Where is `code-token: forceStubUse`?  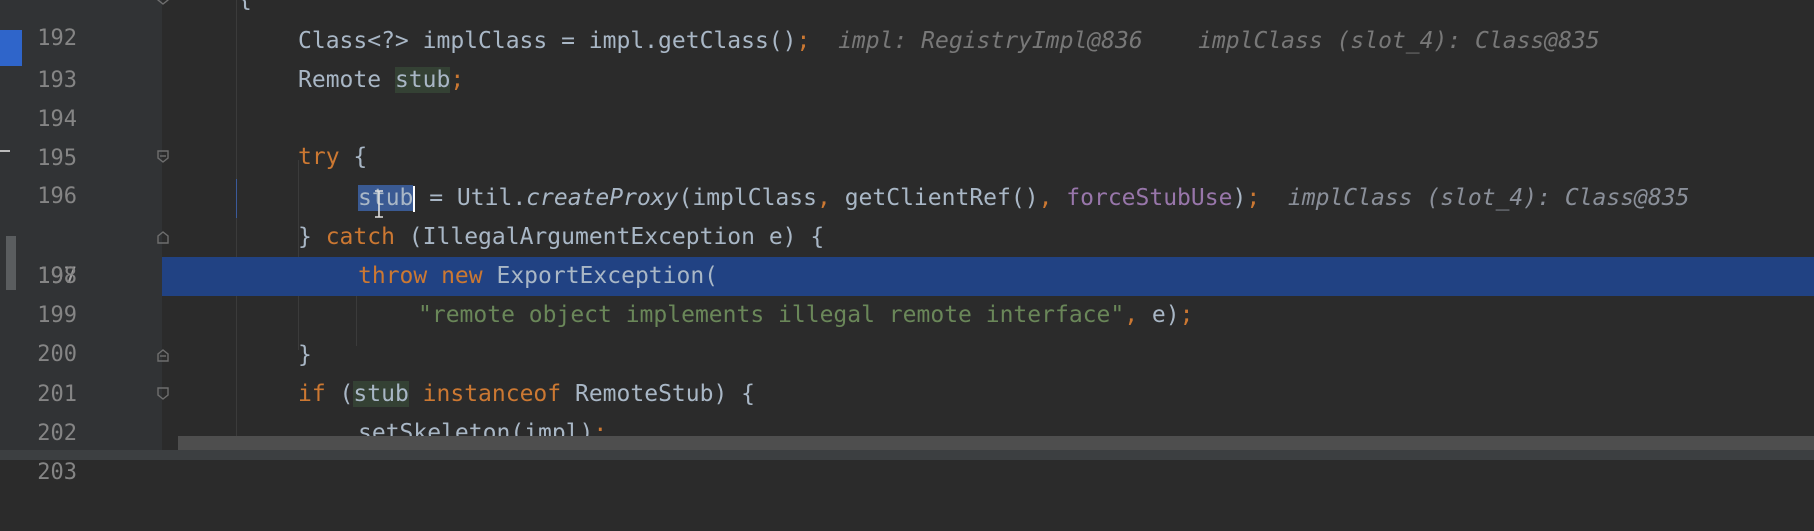
code-token: forceStubUse is located at coordinates (1149, 198).